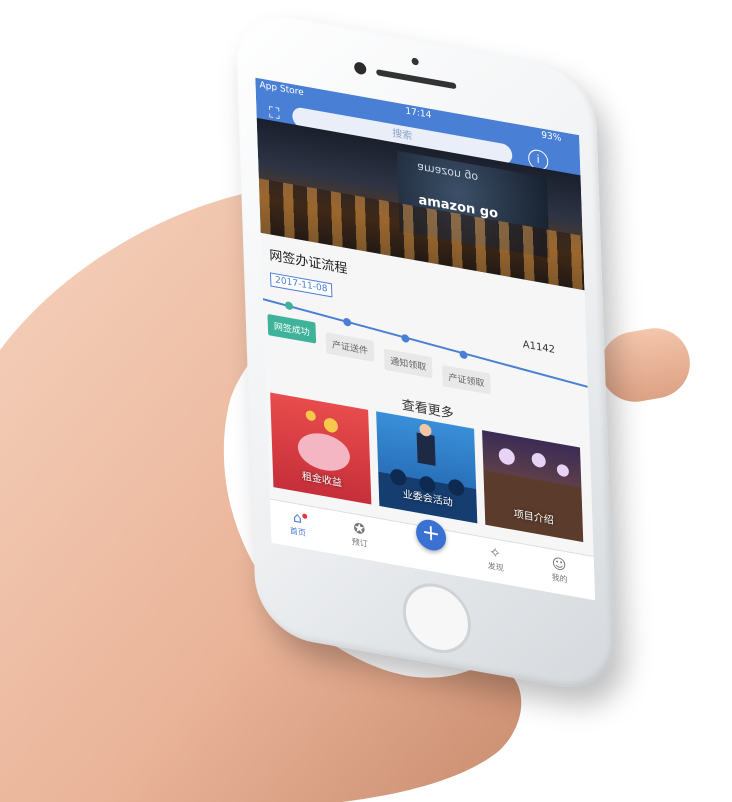  Describe the element at coordinates (359, 543) in the screenshot. I see `tab-label: 预订` at that location.